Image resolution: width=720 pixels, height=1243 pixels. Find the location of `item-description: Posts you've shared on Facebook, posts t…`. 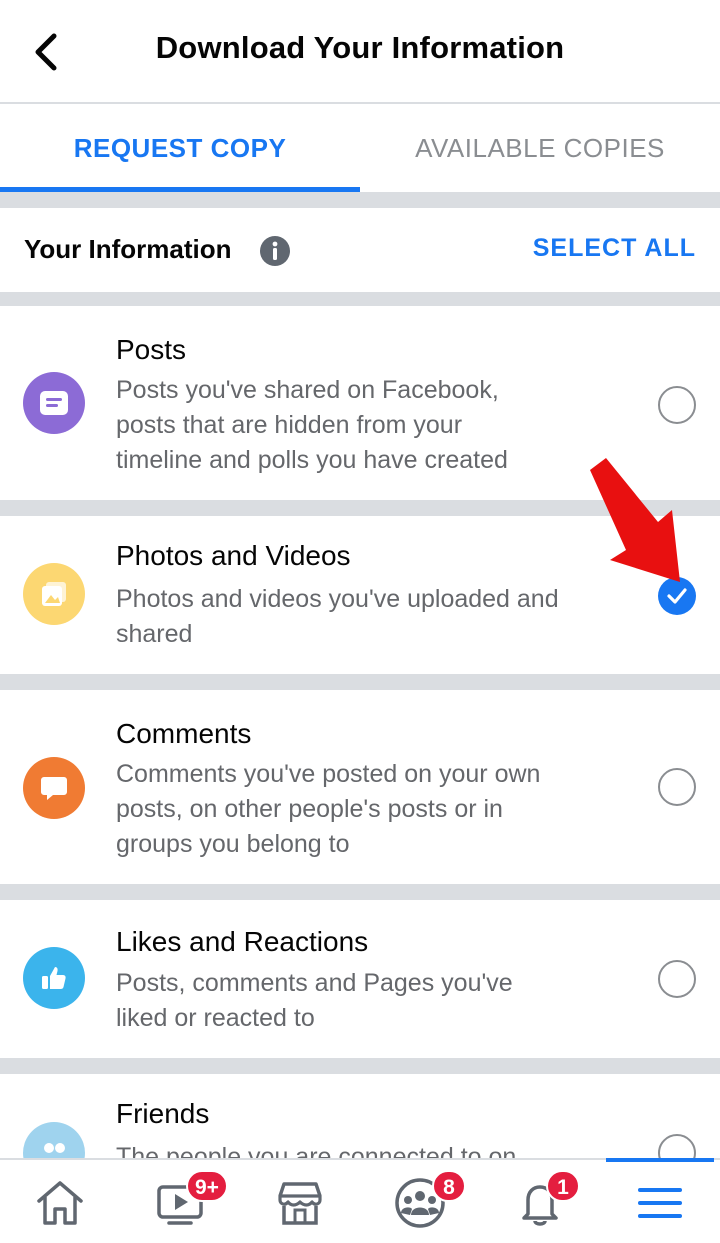

item-description: Posts you've shared on Facebook, posts t… is located at coordinates (312, 425).